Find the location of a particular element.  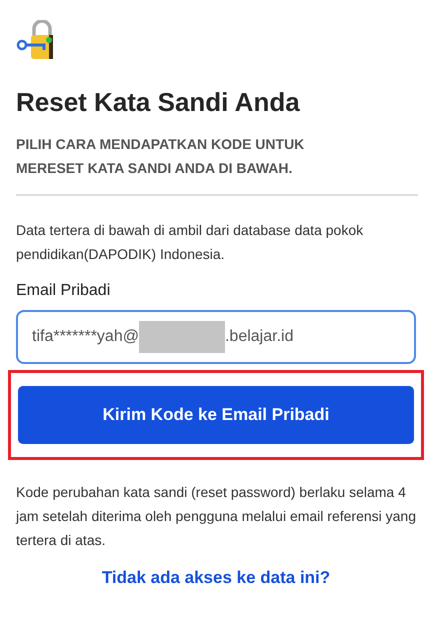

subtitle: PILIH CARA MENDAPATKAN KODE UNTUK MERESET KATA SANDI ANDA DI BAWAH. is located at coordinates (161, 156).